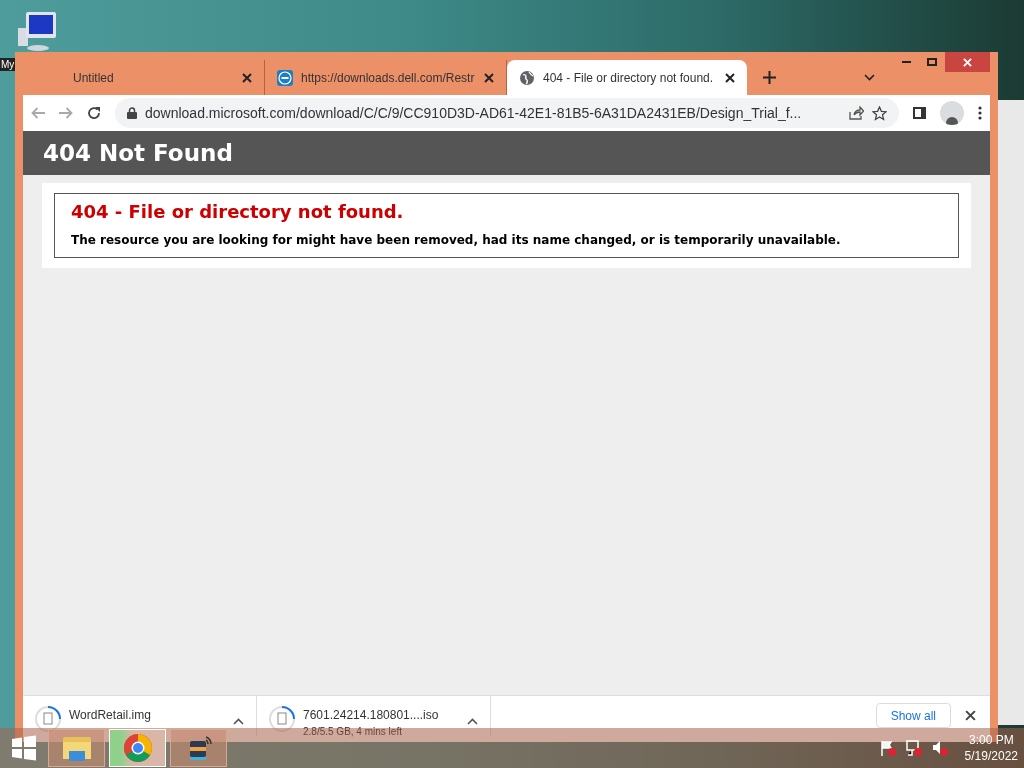 This screenshot has width=1024, height=768. What do you see at coordinates (991, 756) in the screenshot?
I see `clock-date: 5/19/2022` at bounding box center [991, 756].